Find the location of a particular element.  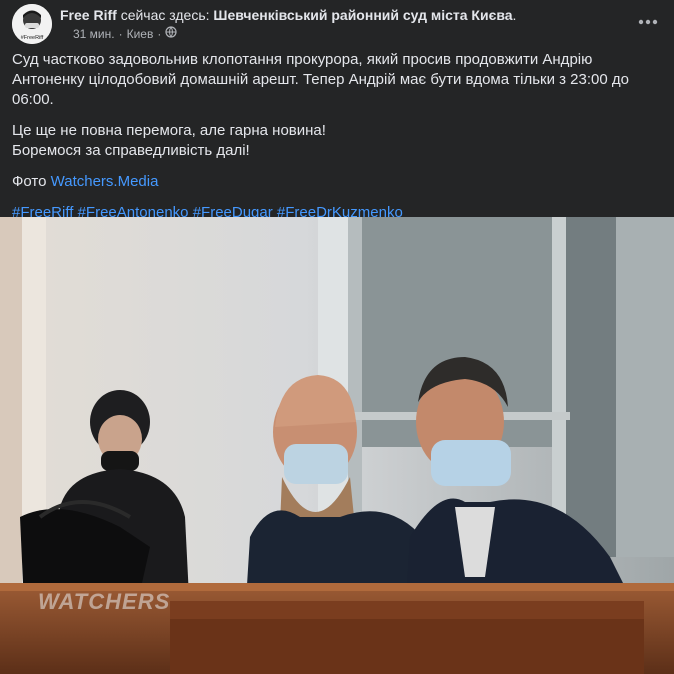

post-meta: 31 мин. · Киев · is located at coordinates (341, 34).